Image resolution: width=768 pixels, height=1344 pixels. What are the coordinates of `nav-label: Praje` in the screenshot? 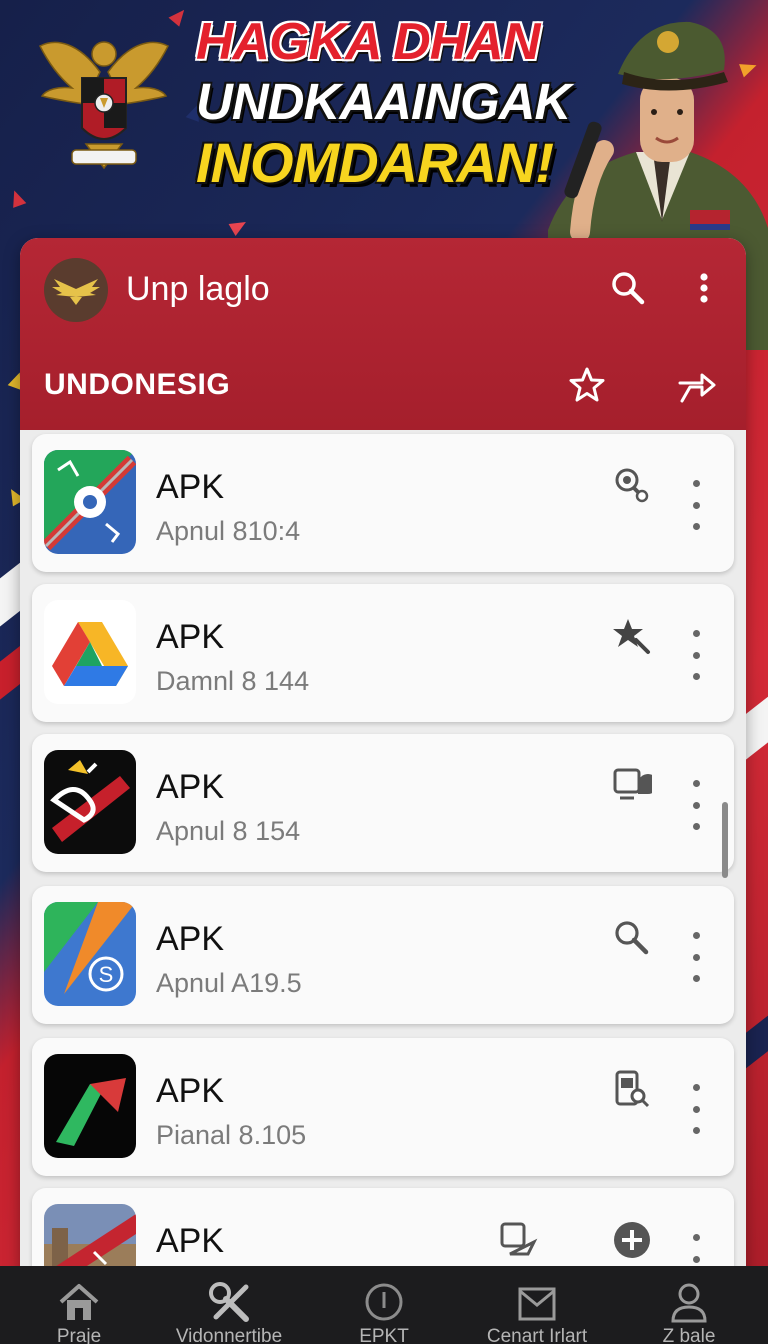 It's located at (79, 1335).